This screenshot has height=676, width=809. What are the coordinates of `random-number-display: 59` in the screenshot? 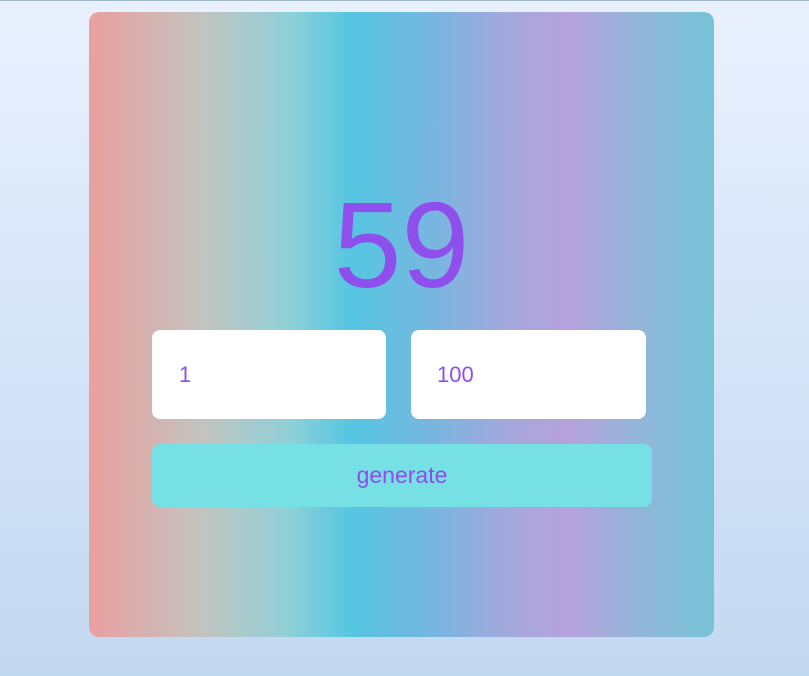 It's located at (401, 245).